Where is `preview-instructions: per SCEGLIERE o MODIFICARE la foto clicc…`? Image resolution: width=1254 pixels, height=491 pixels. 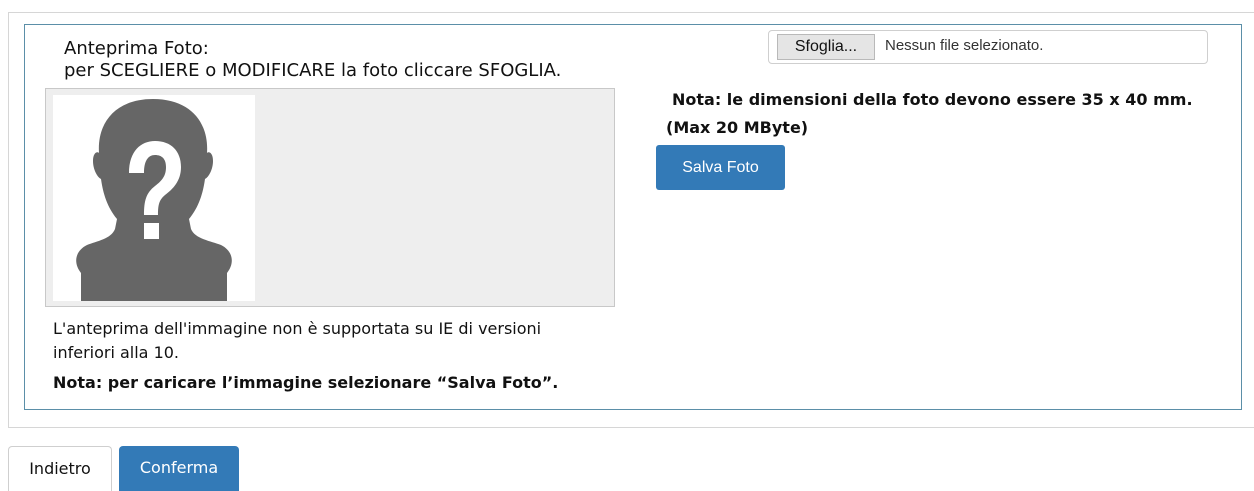 preview-instructions: per SCEGLIERE o MODIFICARE la foto clicc… is located at coordinates (313, 70).